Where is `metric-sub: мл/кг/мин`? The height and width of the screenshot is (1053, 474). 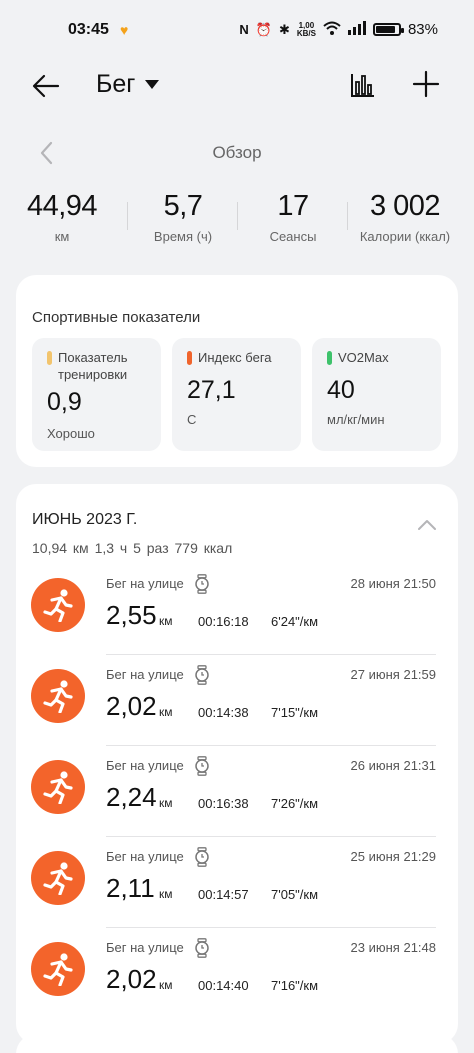
metric-sub: мл/кг/мин is located at coordinates (356, 419).